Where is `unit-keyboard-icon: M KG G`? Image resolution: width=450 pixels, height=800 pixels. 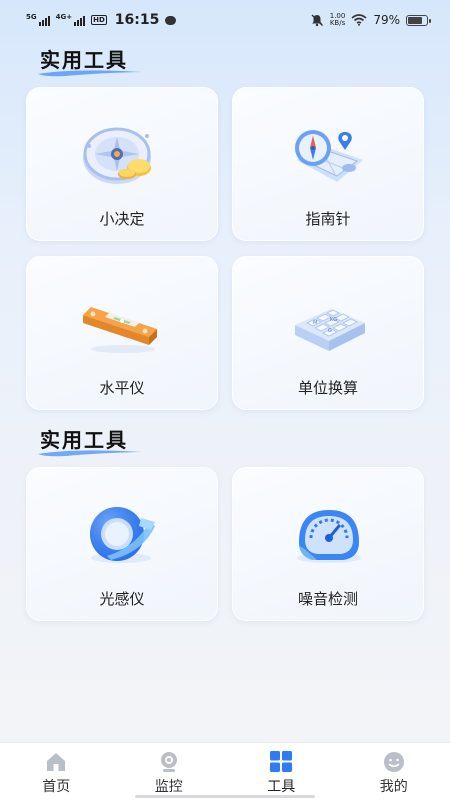 unit-keyboard-icon: M KG G is located at coordinates (328, 325).